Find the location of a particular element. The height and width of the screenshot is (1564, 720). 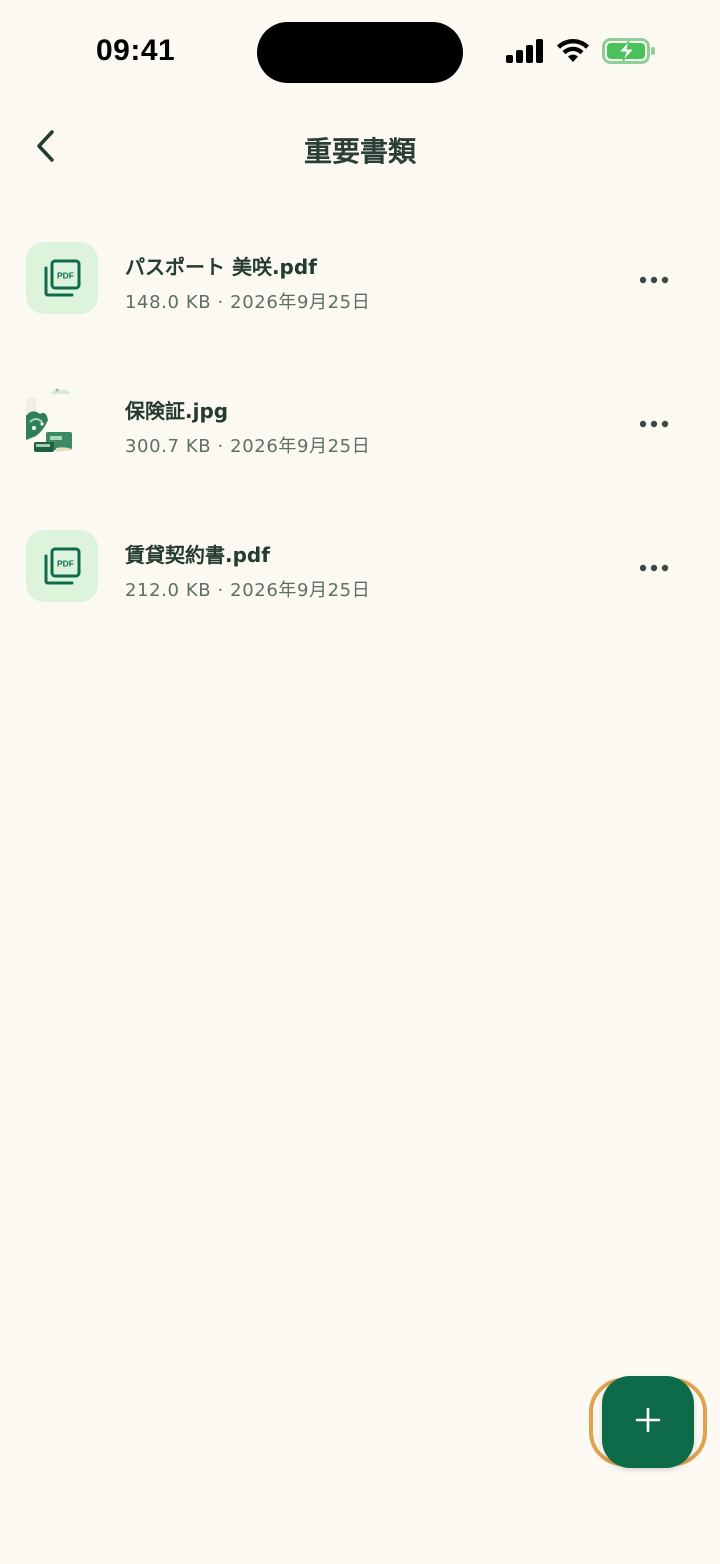

fab-focus-ring is located at coordinates (648, 1422).